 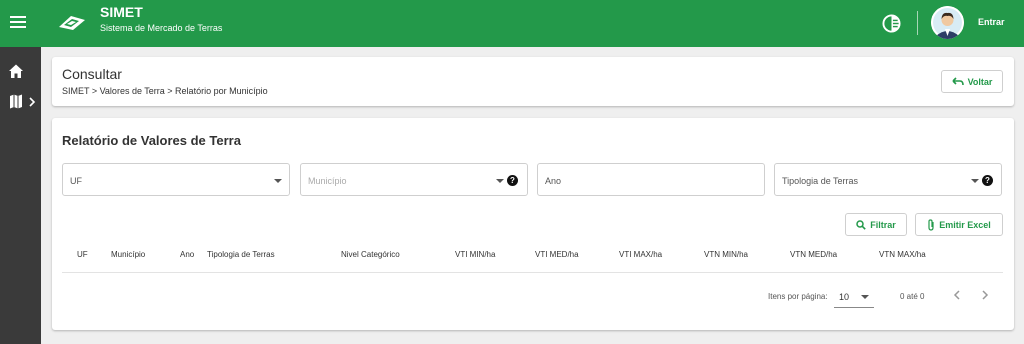 What do you see at coordinates (883, 224) in the screenshot?
I see `filter-button-label: Filtrar` at bounding box center [883, 224].